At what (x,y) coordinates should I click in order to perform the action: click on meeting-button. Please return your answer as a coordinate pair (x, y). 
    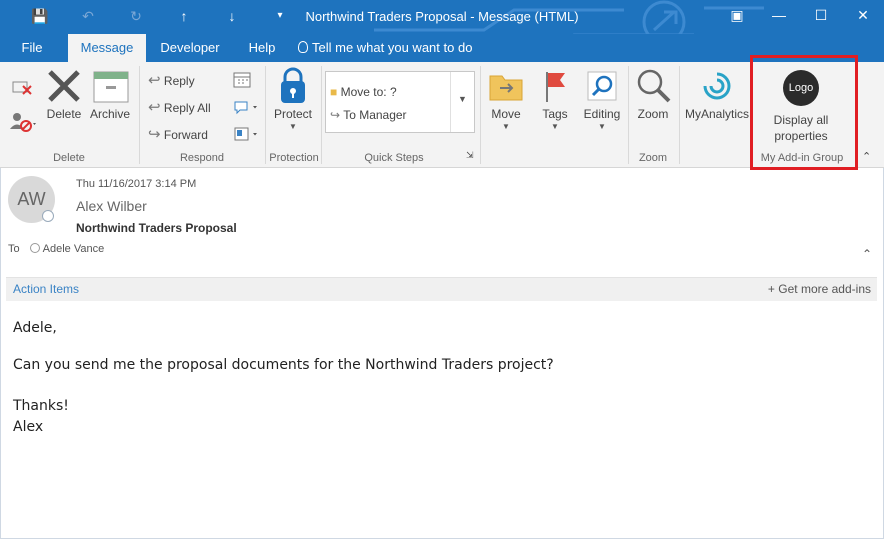
    Looking at the image, I should click on (242, 81).